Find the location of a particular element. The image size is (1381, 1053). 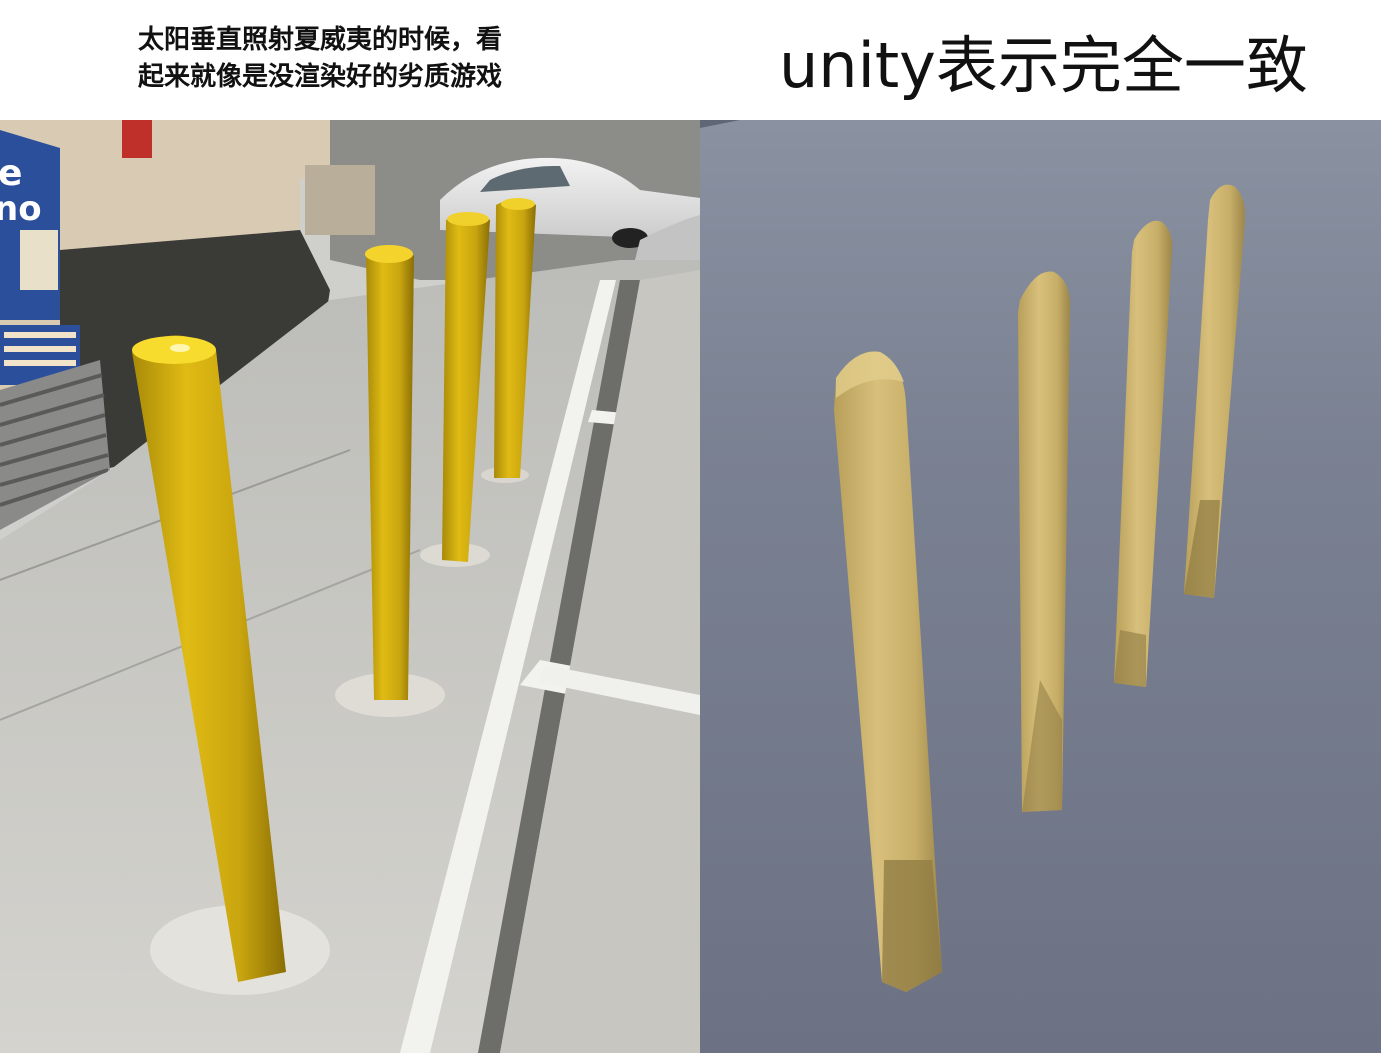

right-title: unity表示完全一致 is located at coordinates (1043, 65).